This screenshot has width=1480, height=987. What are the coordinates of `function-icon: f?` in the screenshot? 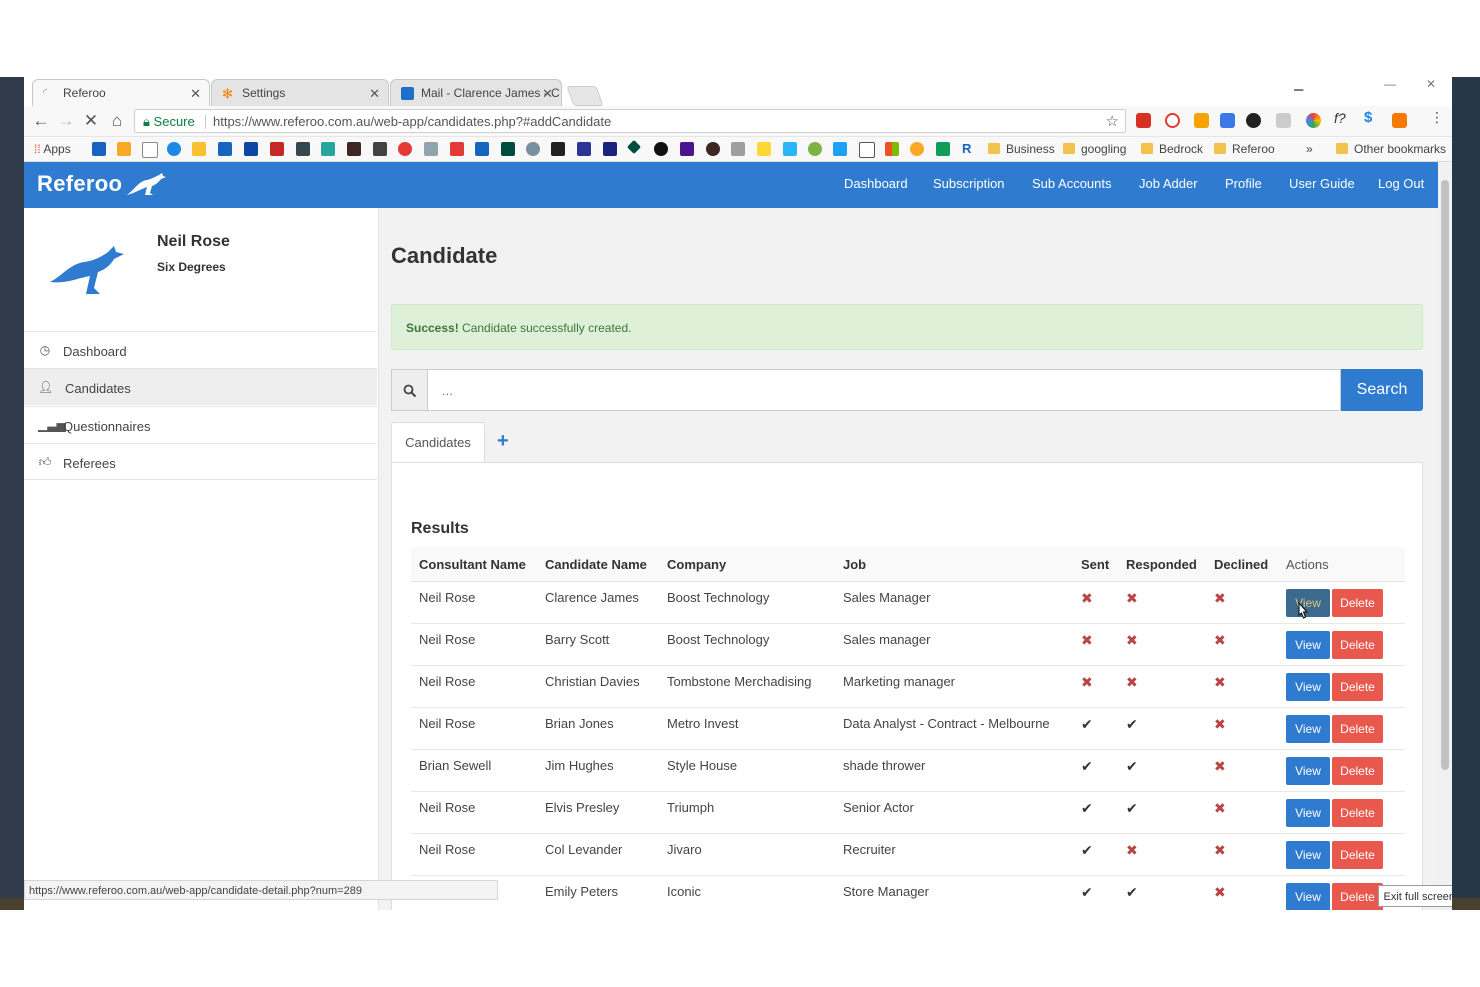 It's located at (1341, 118).